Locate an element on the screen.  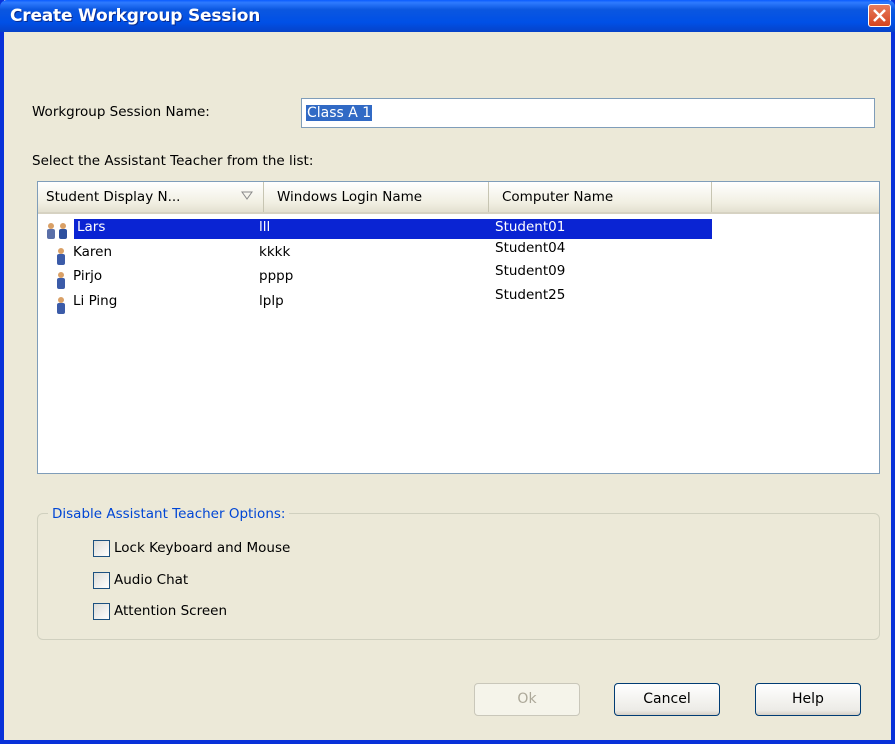
selection-highlight is located at coordinates (393, 229).